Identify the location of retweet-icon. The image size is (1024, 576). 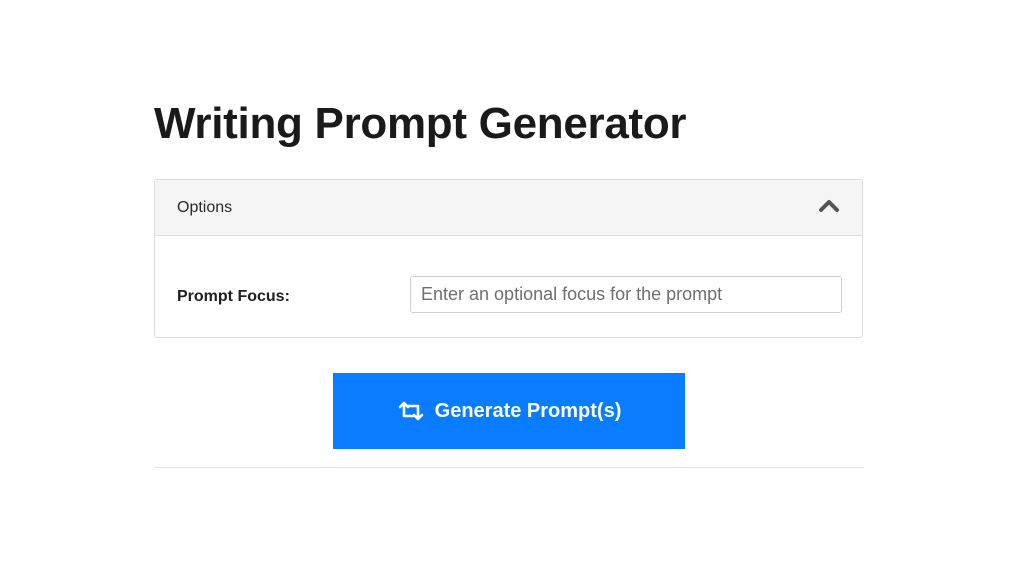
(410, 411).